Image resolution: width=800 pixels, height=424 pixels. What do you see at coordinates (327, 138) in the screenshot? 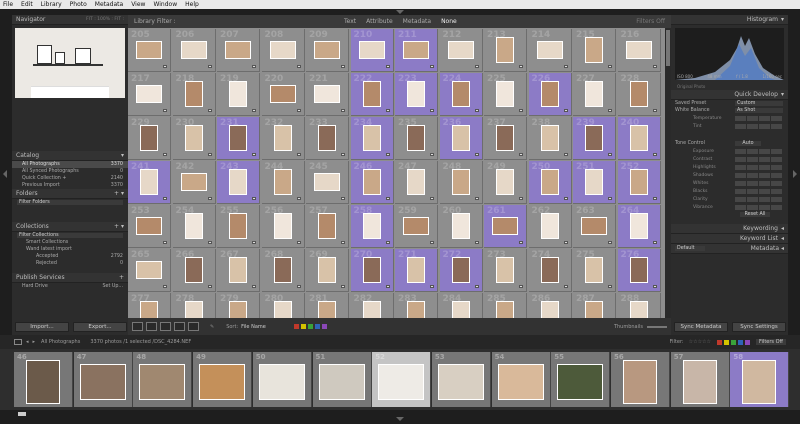
I see `grid-cell: 233` at bounding box center [327, 138].